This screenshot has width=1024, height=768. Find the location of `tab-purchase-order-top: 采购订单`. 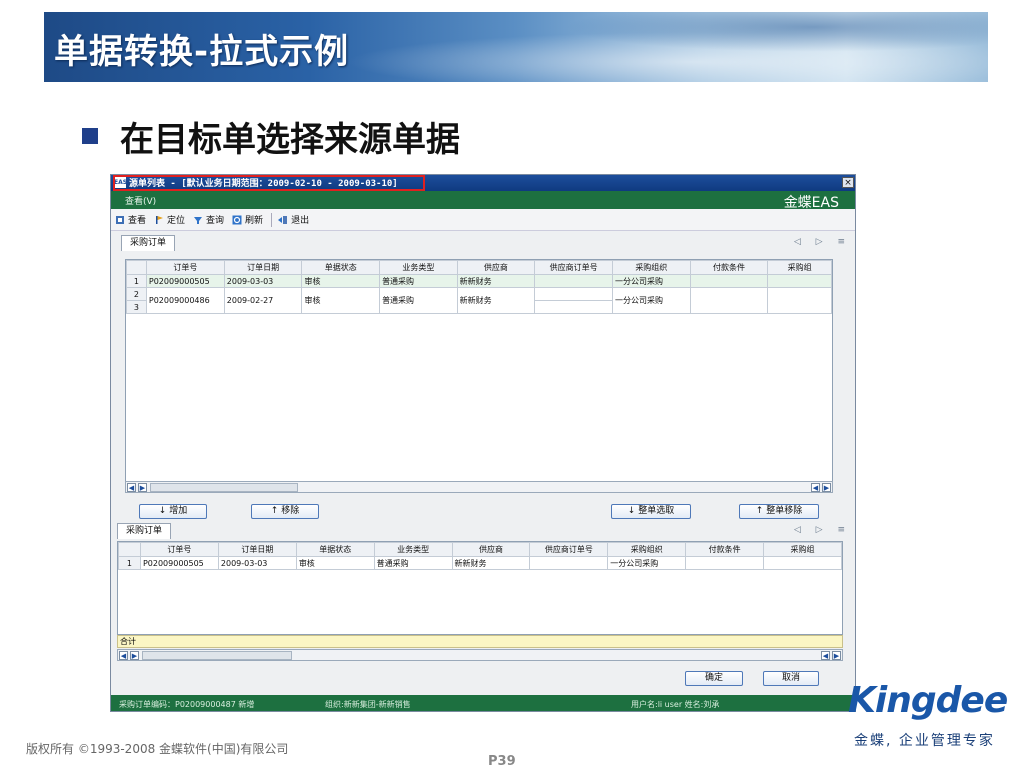

tab-purchase-order-top: 采购订单 is located at coordinates (148, 243).